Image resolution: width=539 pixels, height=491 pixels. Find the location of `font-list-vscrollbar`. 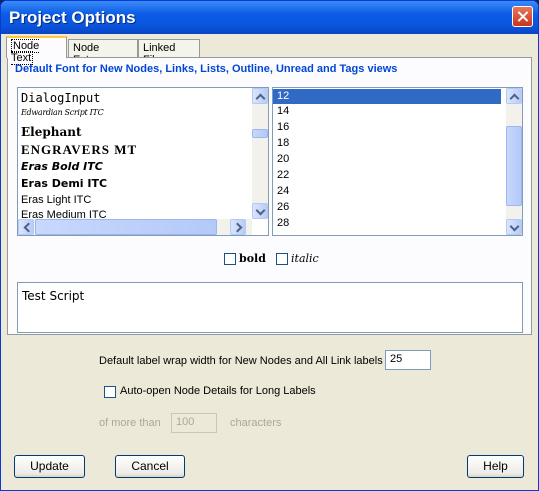

font-list-vscrollbar is located at coordinates (260, 153).